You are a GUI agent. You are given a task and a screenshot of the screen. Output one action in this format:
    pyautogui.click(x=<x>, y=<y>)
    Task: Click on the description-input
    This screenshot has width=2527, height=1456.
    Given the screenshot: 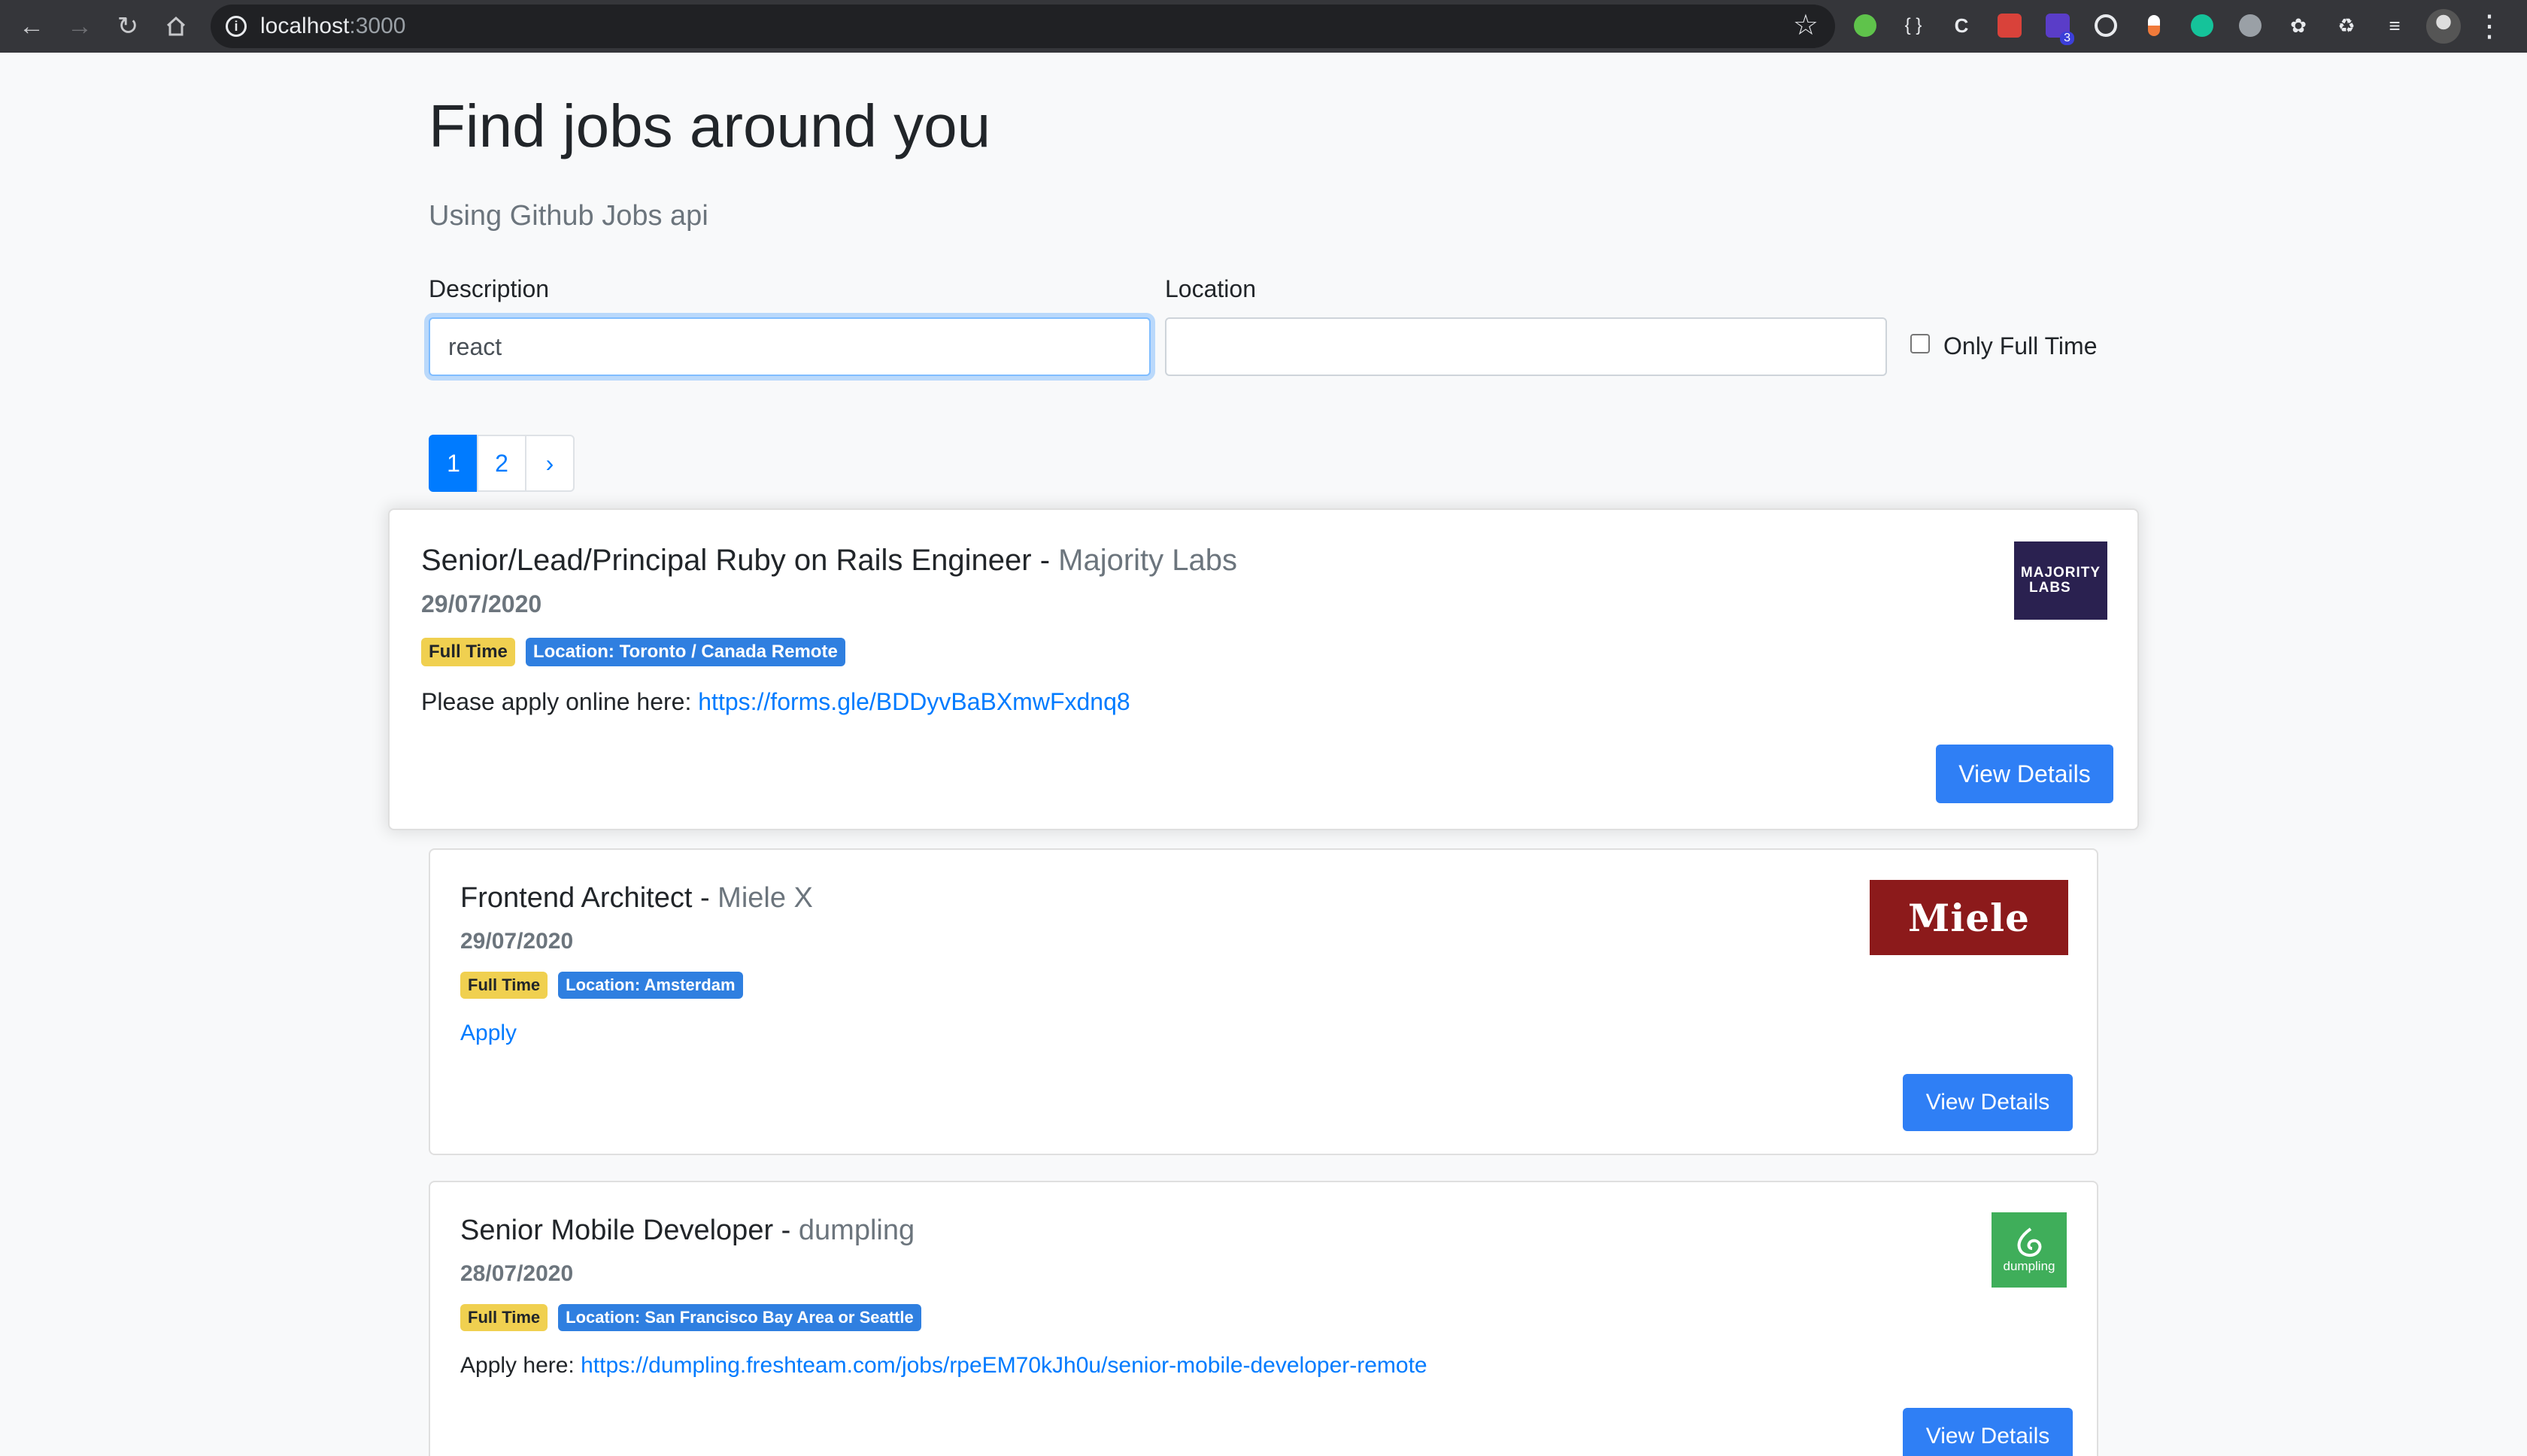 What is the action you would take?
    pyautogui.click(x=790, y=346)
    